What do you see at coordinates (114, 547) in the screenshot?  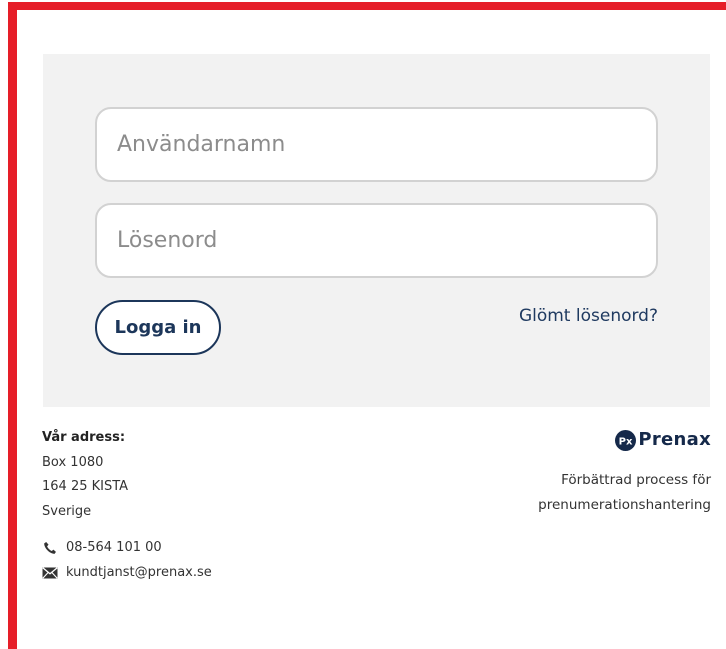 I see `phone-number: 08-564 101 00` at bounding box center [114, 547].